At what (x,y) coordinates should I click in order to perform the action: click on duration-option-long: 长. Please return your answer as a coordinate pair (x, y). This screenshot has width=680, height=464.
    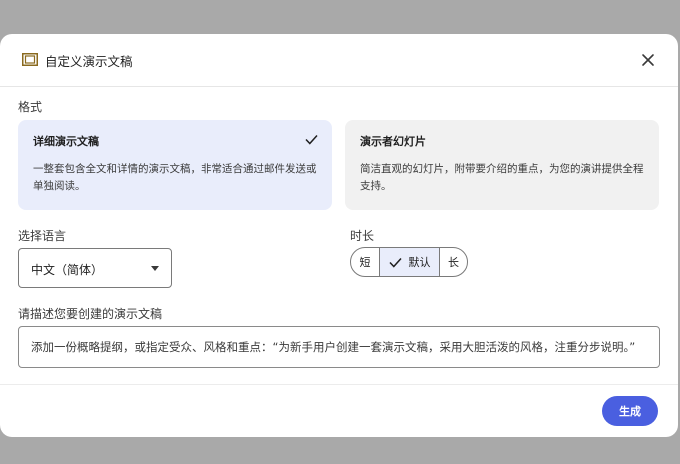
    Looking at the image, I should click on (453, 262).